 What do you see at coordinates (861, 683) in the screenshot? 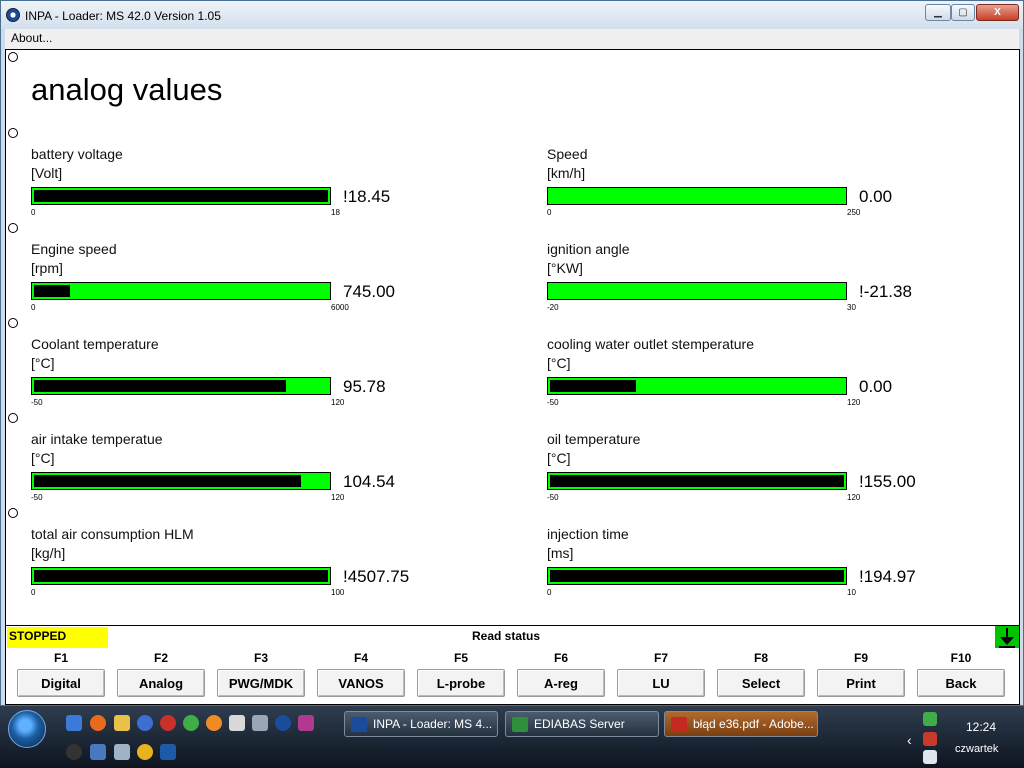
I see `fkey-button-f9: Print` at bounding box center [861, 683].